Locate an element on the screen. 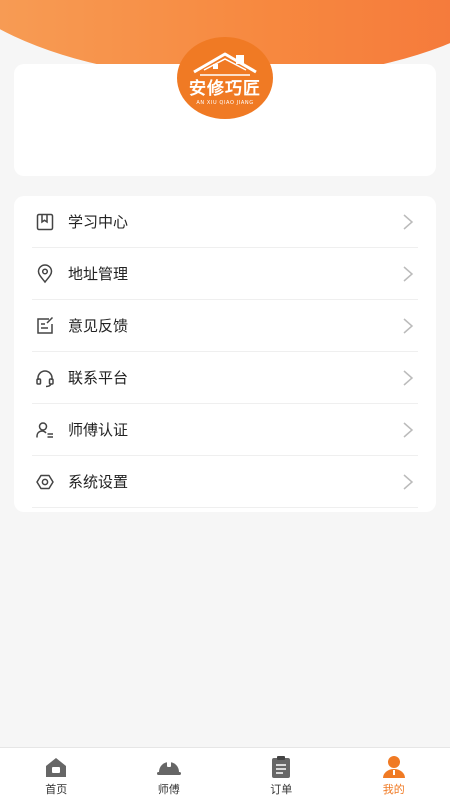 The height and width of the screenshot is (800, 450). tab-home: 首页 is located at coordinates (56, 774).